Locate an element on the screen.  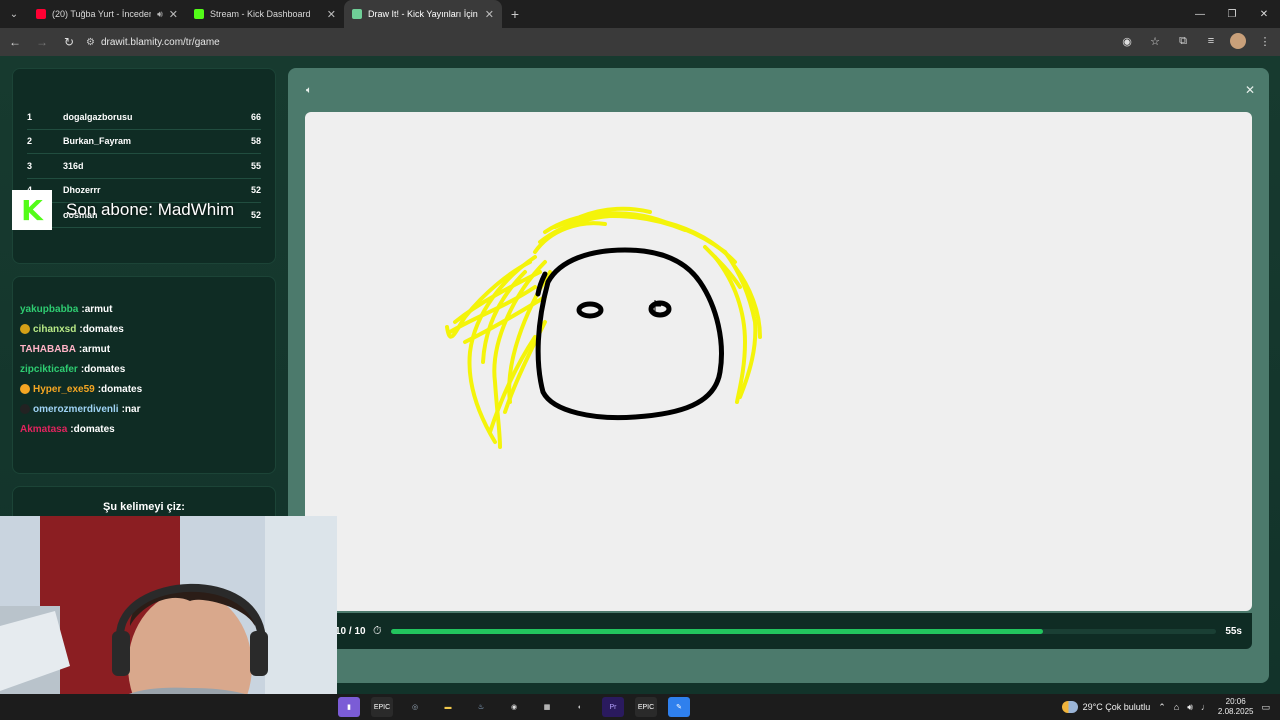
round-timer-bar: 10 / 10 ⏱︎ 55s is located at coordinates (778, 631).